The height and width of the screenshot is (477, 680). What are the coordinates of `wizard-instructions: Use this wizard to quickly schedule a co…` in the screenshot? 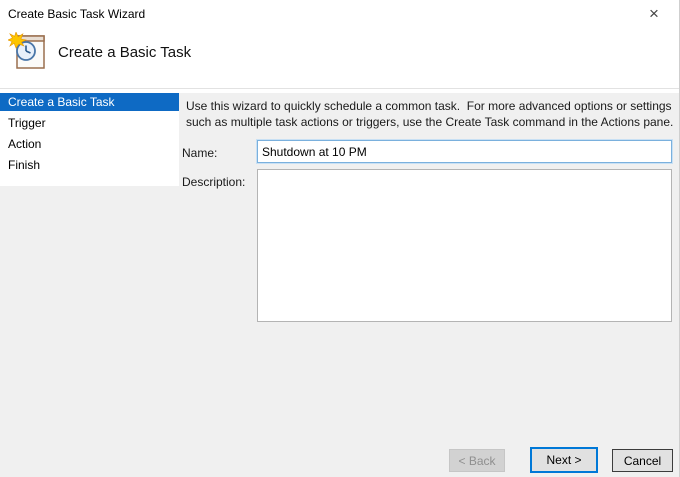 It's located at (429, 113).